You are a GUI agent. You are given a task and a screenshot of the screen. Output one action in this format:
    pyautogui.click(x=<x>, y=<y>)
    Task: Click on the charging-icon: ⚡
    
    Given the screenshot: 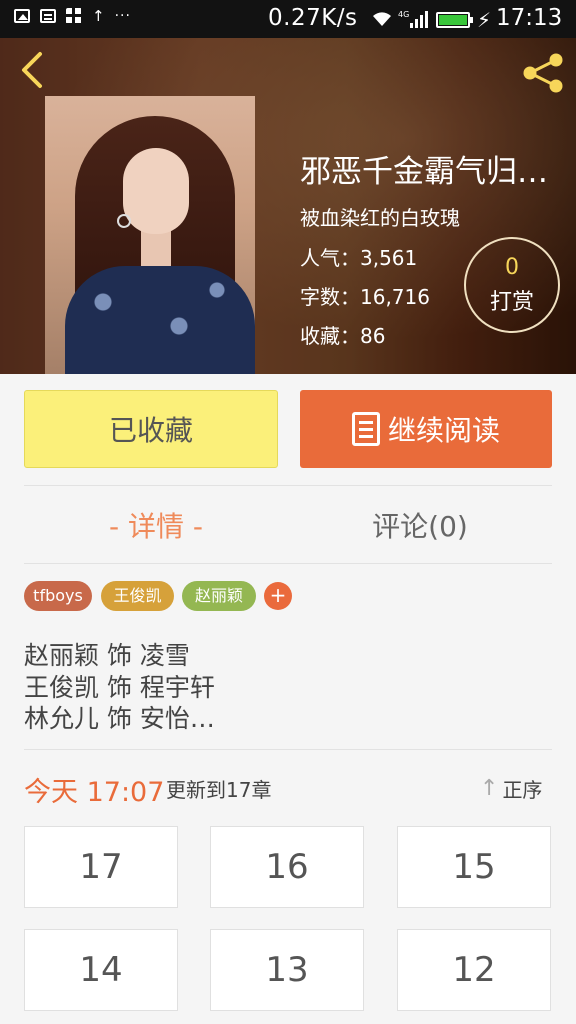 What is the action you would take?
    pyautogui.click(x=484, y=20)
    